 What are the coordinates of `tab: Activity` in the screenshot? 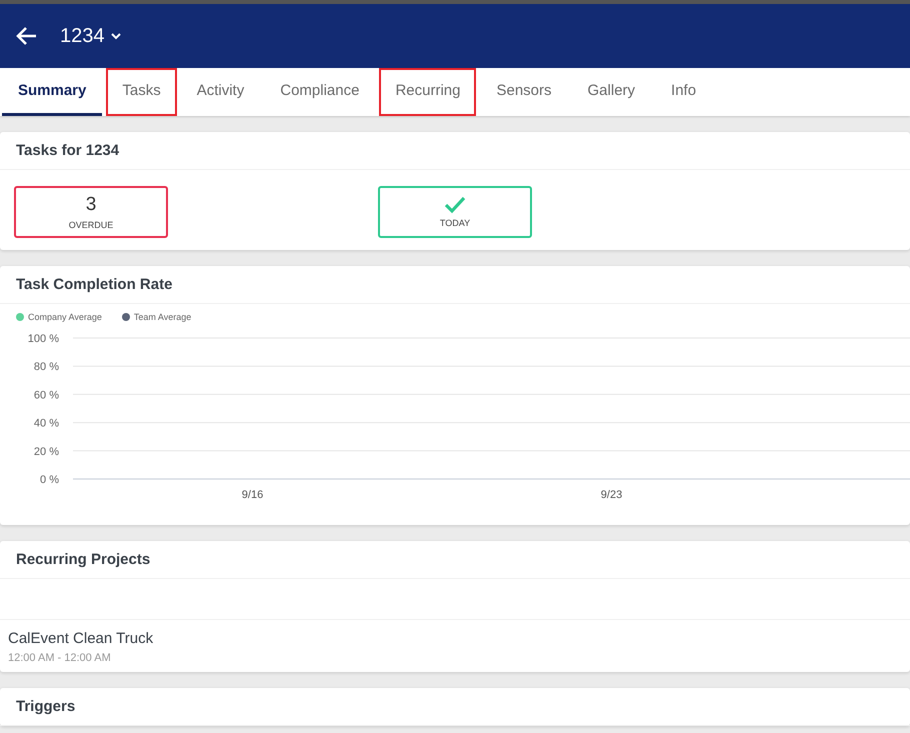 It's located at (220, 92).